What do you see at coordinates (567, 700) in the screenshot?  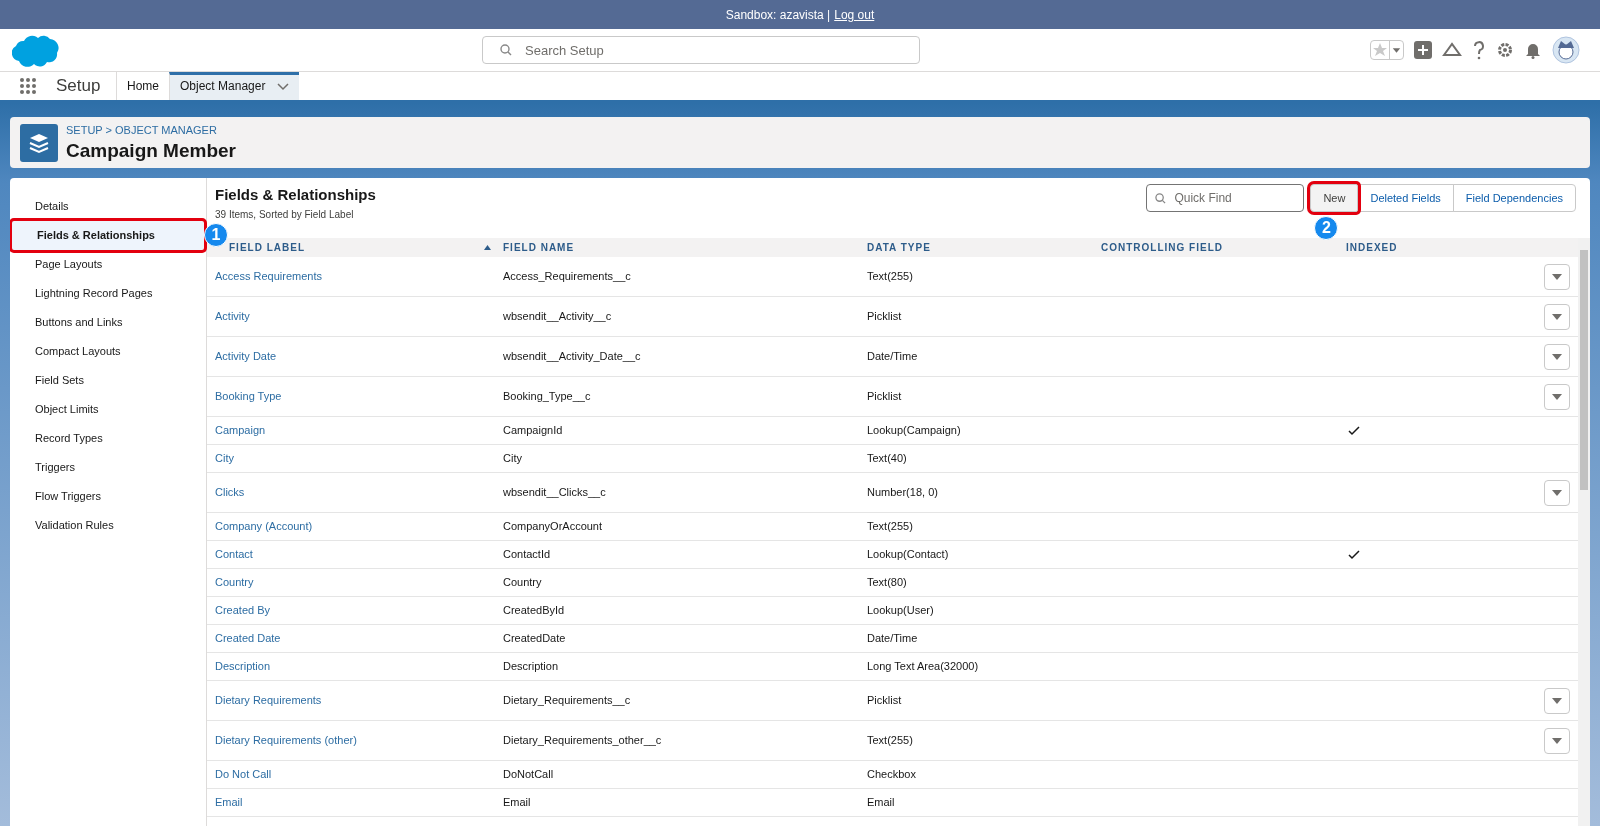 I see `table-cell: Dietary_Requirements__c` at bounding box center [567, 700].